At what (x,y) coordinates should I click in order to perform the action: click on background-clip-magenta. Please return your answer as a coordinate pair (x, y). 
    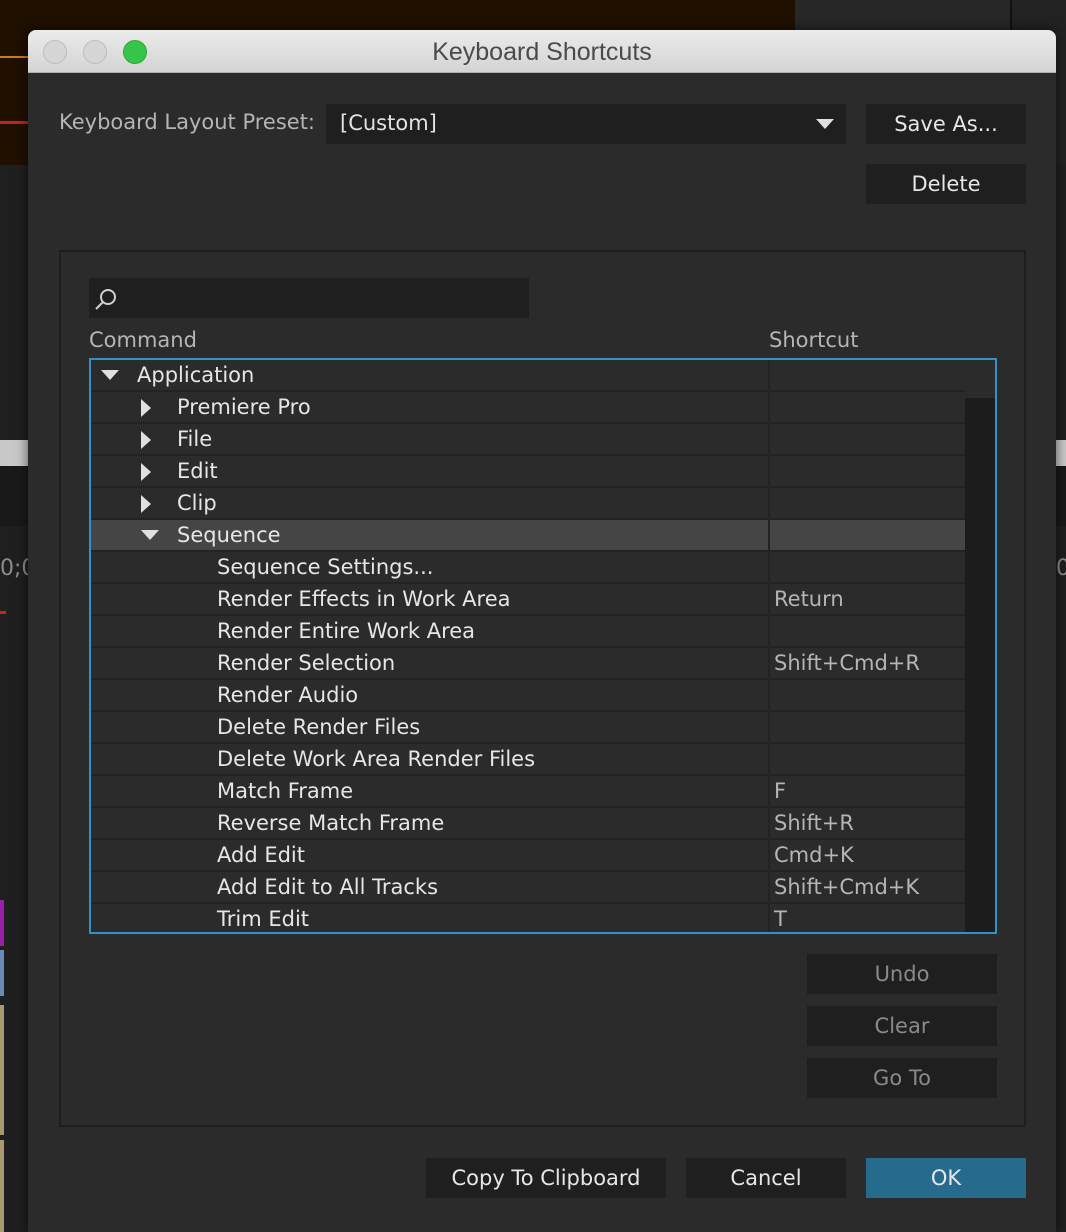
    Looking at the image, I should click on (2, 923).